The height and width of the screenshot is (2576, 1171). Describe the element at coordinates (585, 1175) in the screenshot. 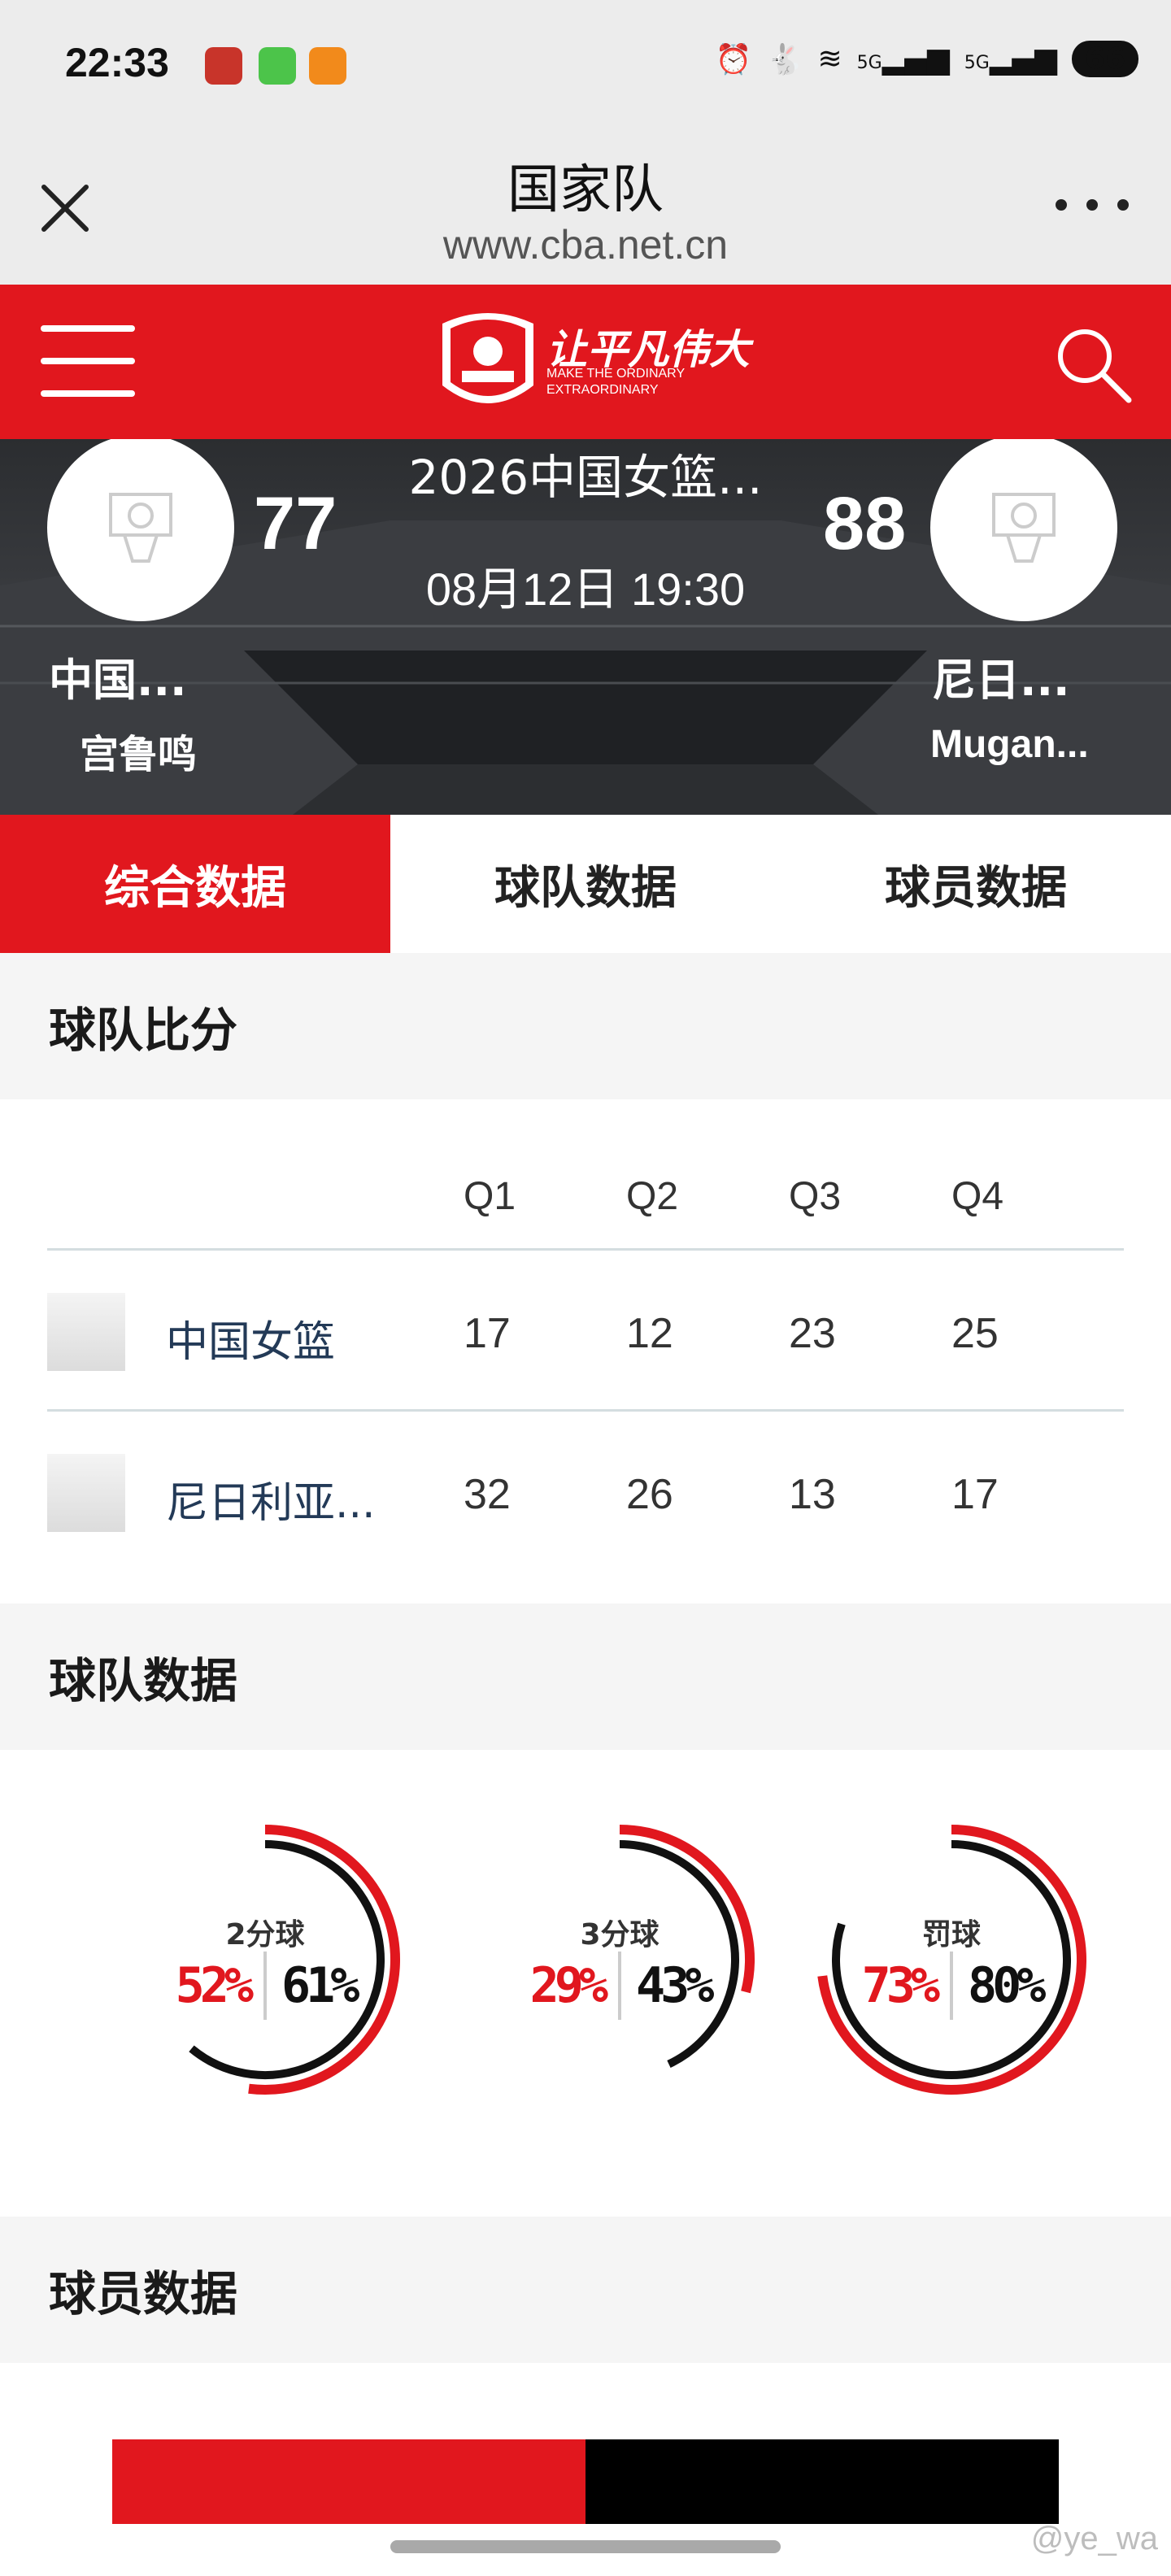

I see `table-header: Q1 Q2 Q3 Q4` at that location.